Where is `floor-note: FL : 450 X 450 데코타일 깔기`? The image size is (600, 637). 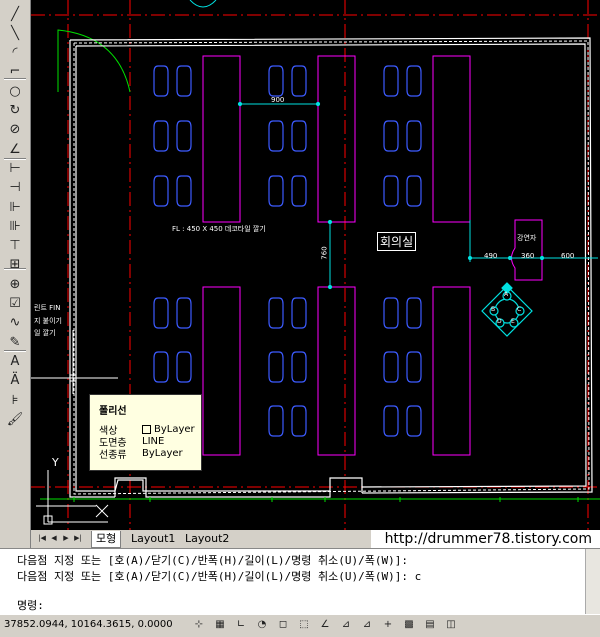 floor-note: FL : 450 X 450 데코타일 깔기 is located at coordinates (219, 229).